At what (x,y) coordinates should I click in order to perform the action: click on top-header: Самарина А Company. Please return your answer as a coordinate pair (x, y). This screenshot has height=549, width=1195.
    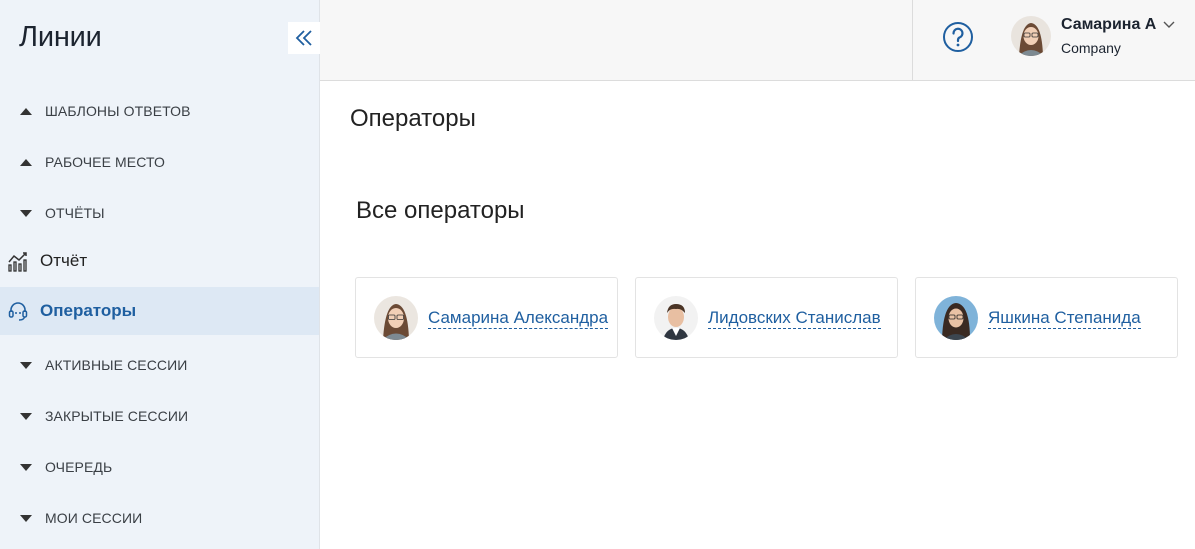
    Looking at the image, I should click on (757, 40).